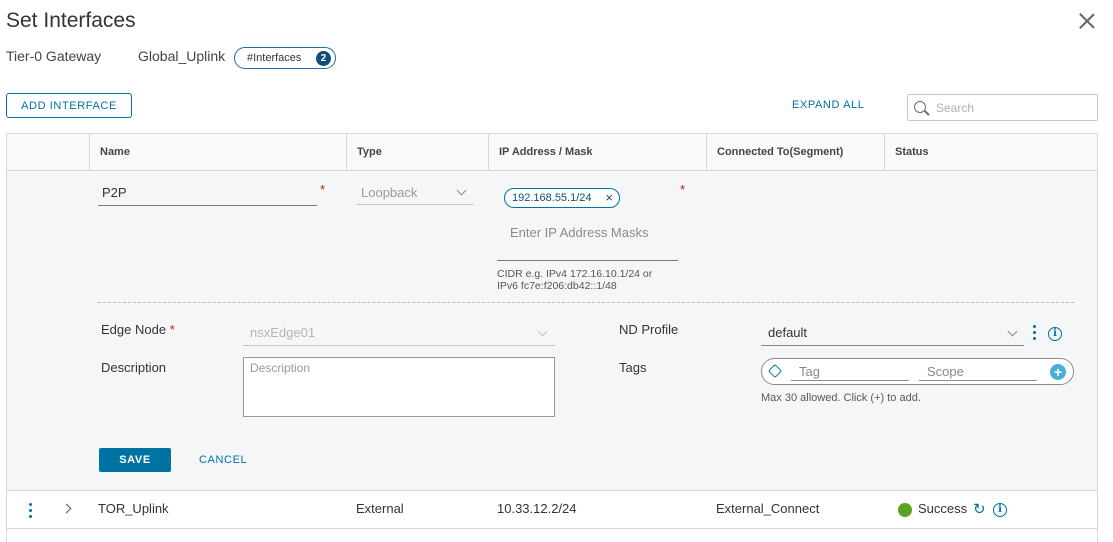 The width and height of the screenshot is (1113, 542). What do you see at coordinates (892, 335) in the screenshot?
I see `nd-profile-select: default` at bounding box center [892, 335].